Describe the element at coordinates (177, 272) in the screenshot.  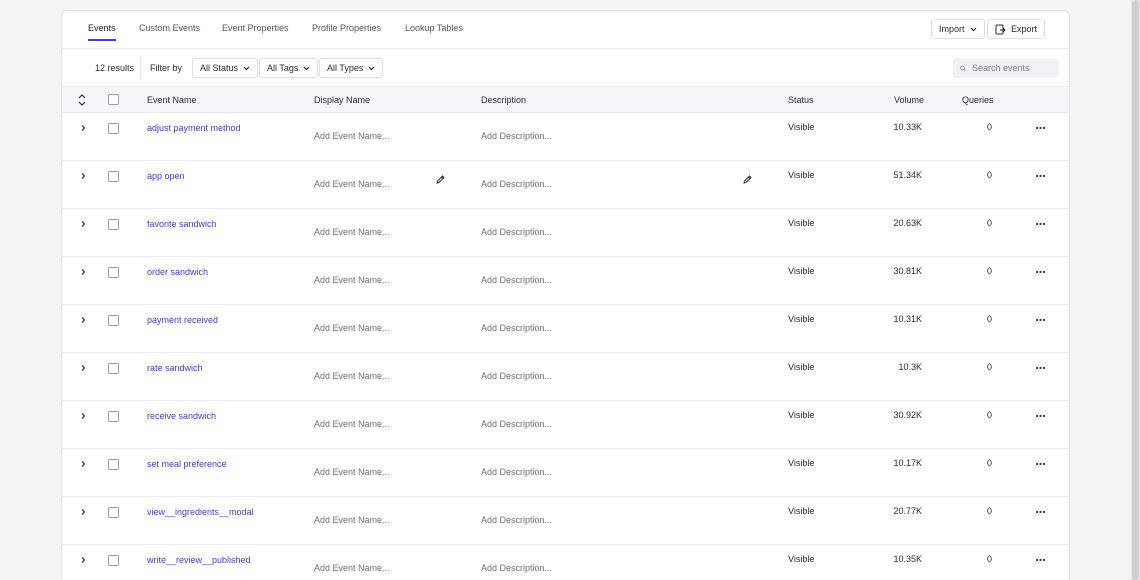
I see `event-name-link: order sandwich` at that location.